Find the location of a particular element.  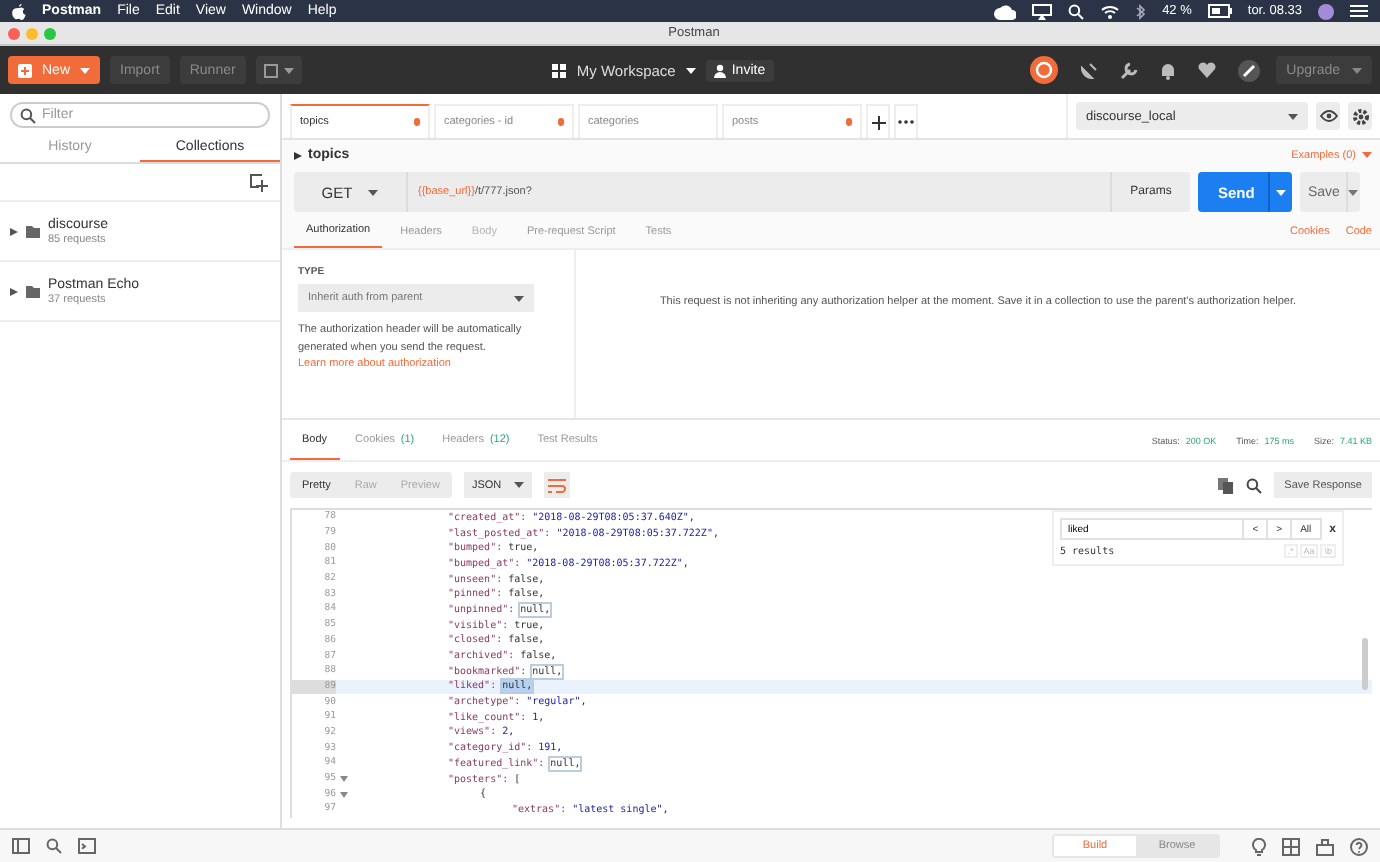

copy-icon is located at coordinates (1226, 485).